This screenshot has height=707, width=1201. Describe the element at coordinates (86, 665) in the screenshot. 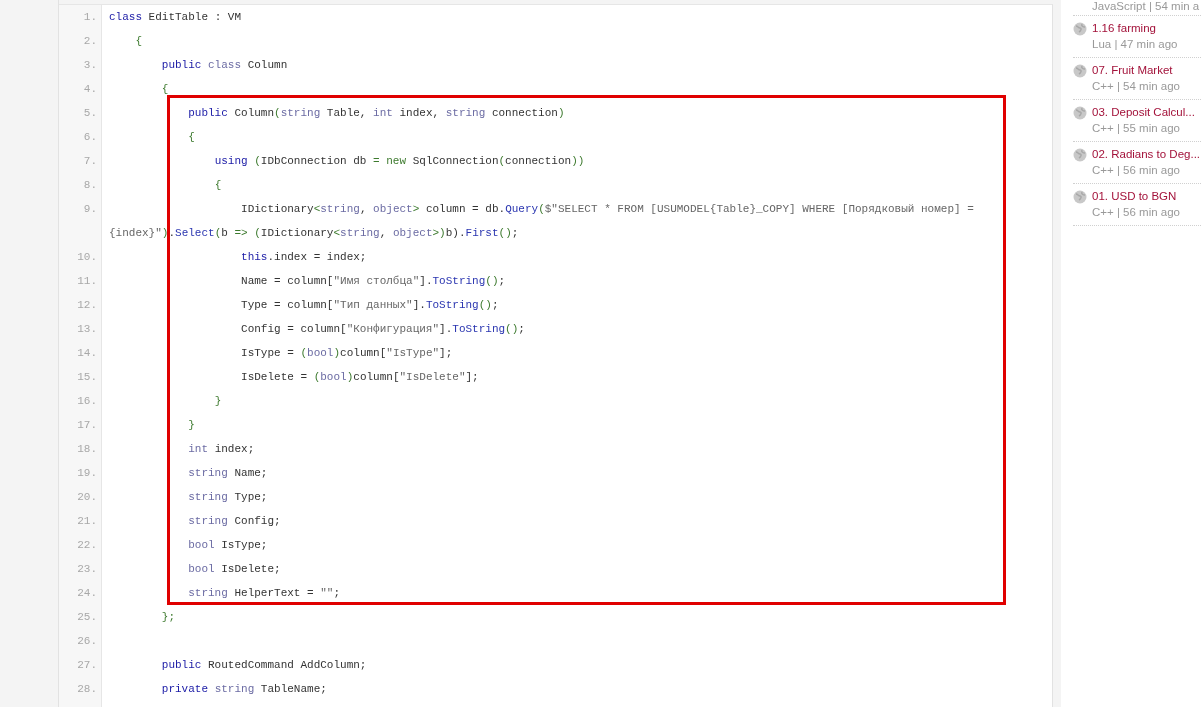

I see `line-number: 27.` at that location.